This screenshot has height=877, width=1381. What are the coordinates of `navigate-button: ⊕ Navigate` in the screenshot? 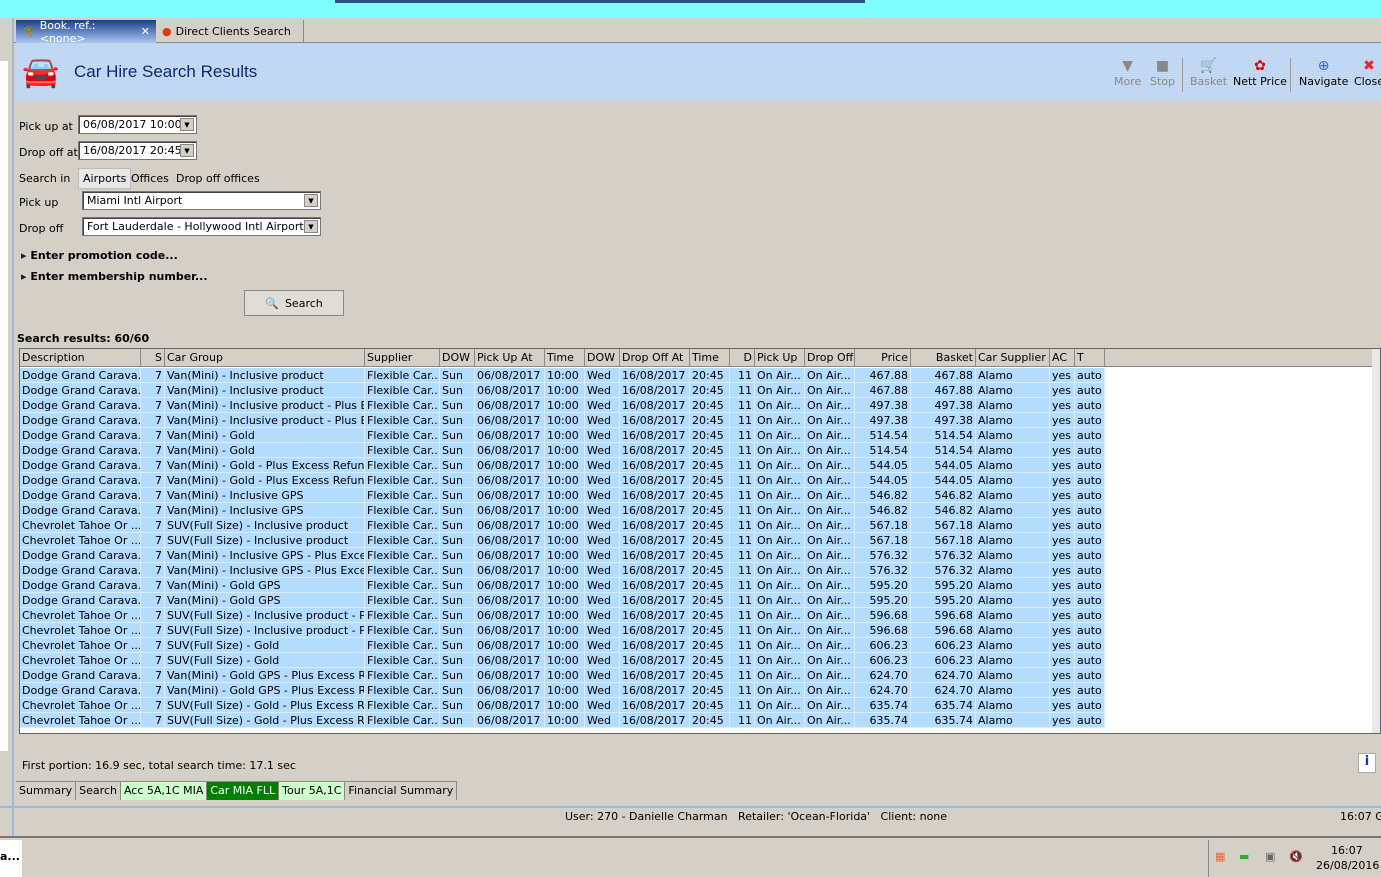 It's located at (1323, 72).